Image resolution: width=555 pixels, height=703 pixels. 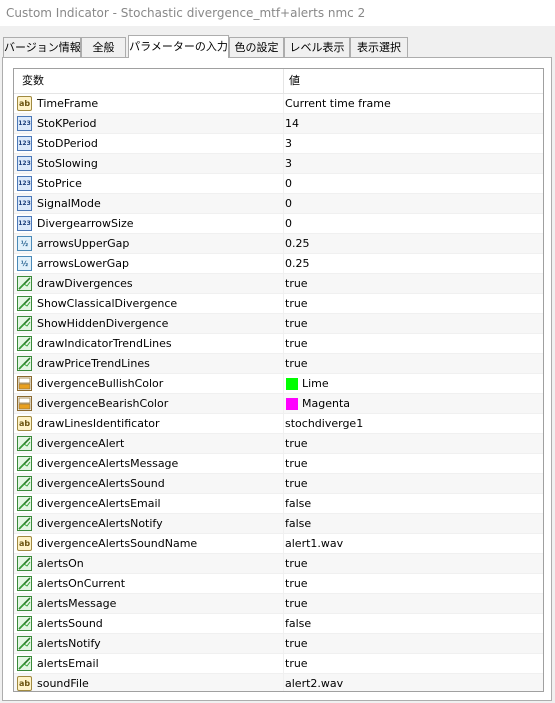 I want to click on parameter-row-arrowsLowerGap: ½ arrowsLowerGap 0.25, so click(x=278, y=264).